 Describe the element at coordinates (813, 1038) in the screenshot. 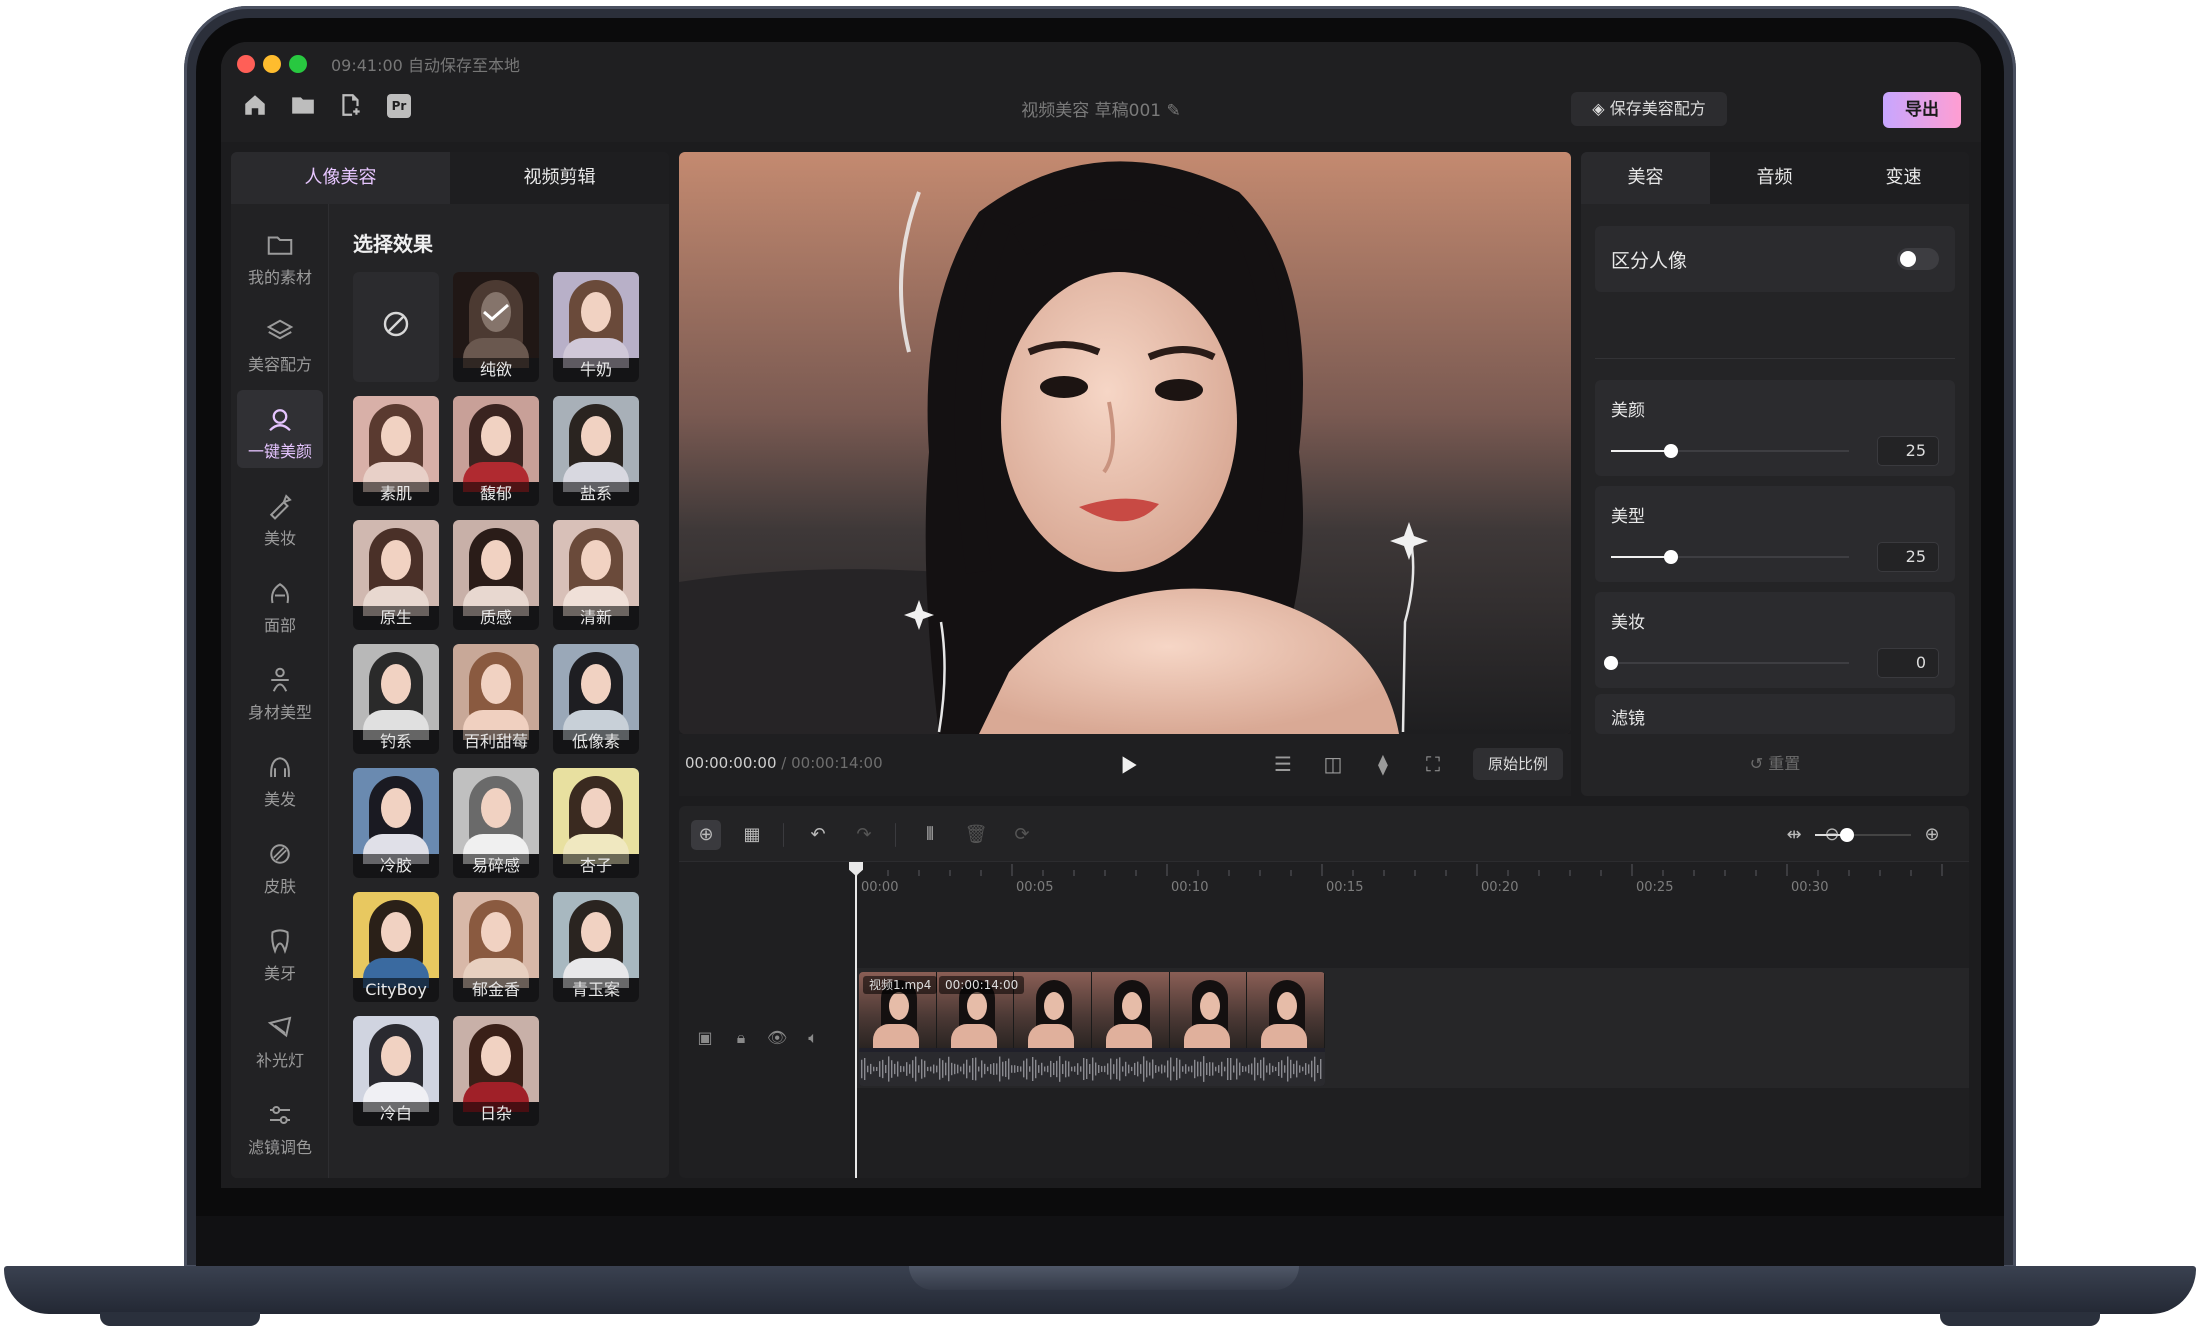

I see `volume-icon: 🔈︎` at that location.